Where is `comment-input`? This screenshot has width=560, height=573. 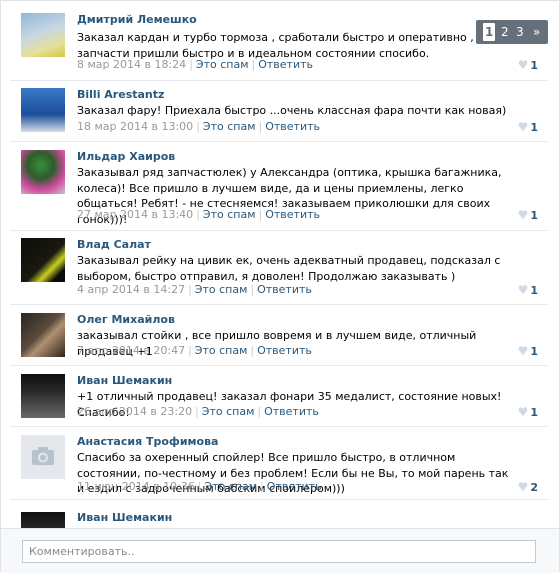 comment-input is located at coordinates (279, 551).